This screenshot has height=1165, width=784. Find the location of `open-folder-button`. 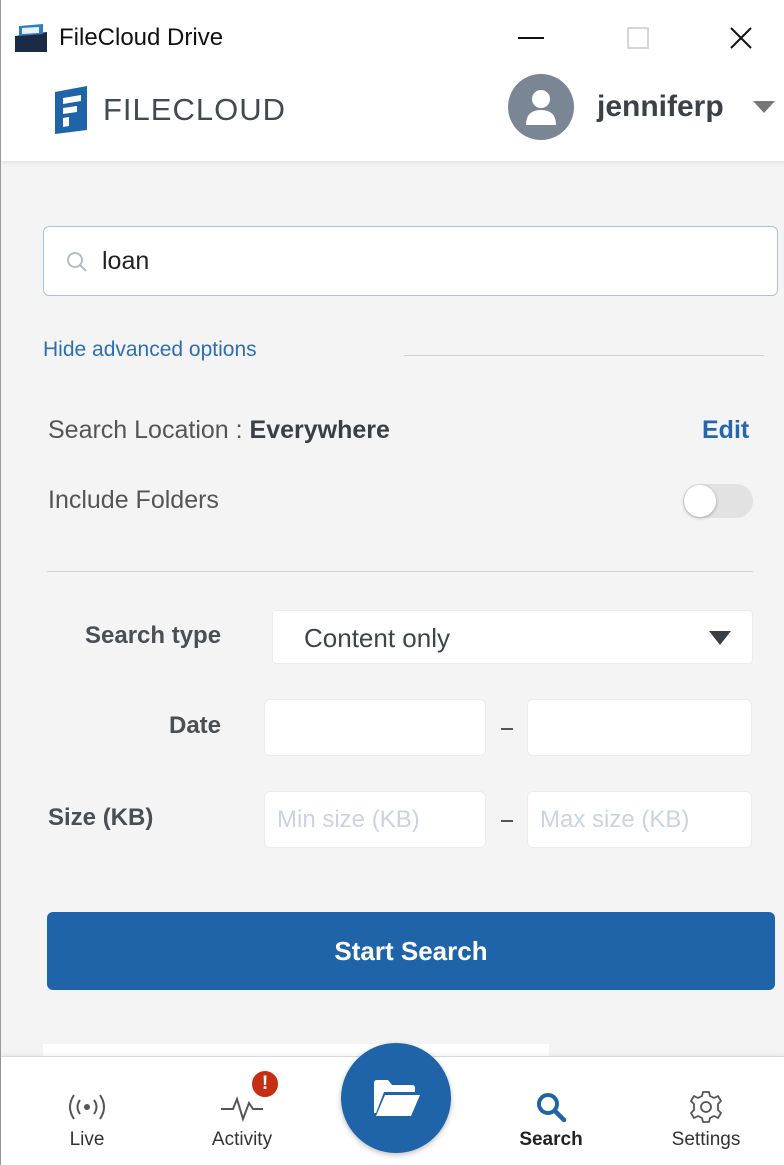

open-folder-button is located at coordinates (396, 1098).